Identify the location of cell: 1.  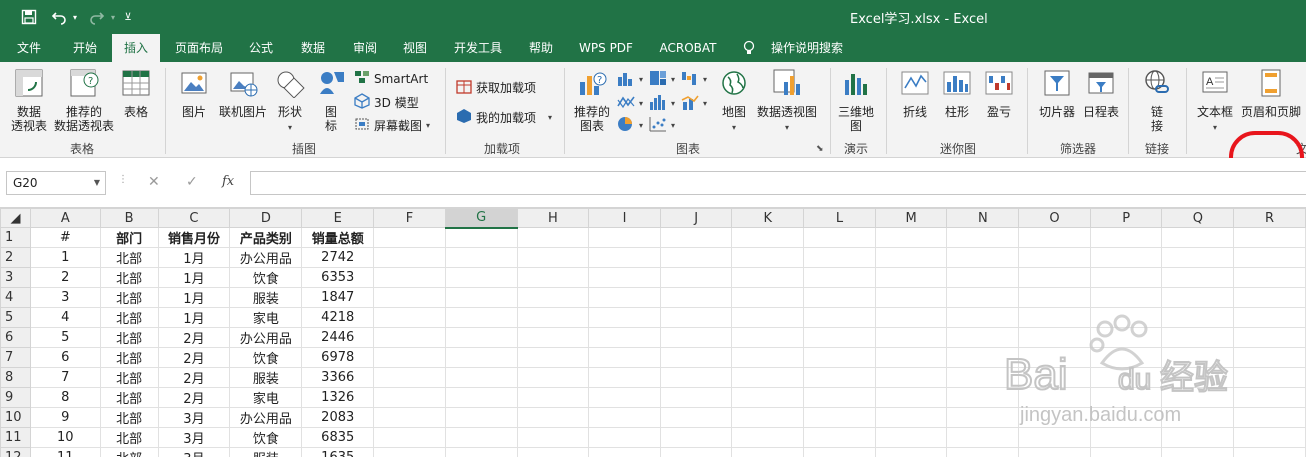
(65, 257).